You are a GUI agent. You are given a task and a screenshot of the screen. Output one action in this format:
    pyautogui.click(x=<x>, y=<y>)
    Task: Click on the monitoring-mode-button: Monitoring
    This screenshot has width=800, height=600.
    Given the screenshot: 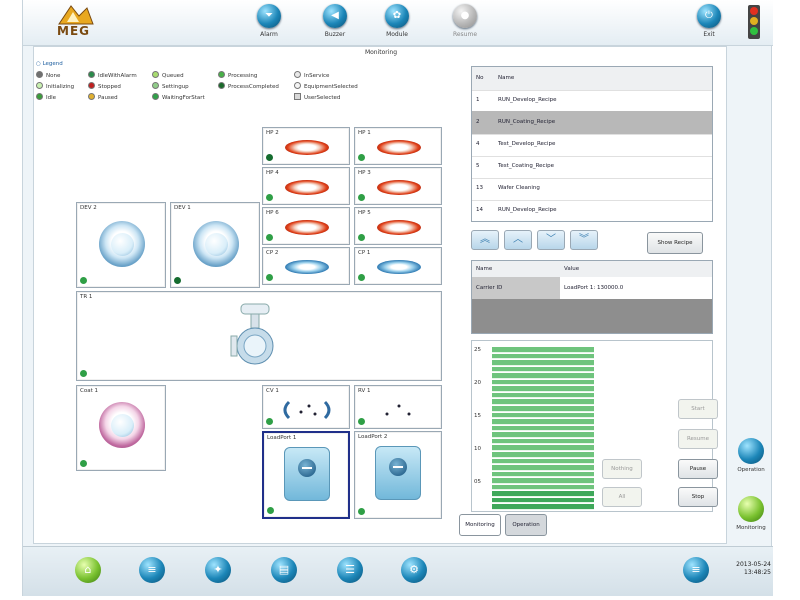 What is the action you would take?
    pyautogui.click(x=751, y=513)
    